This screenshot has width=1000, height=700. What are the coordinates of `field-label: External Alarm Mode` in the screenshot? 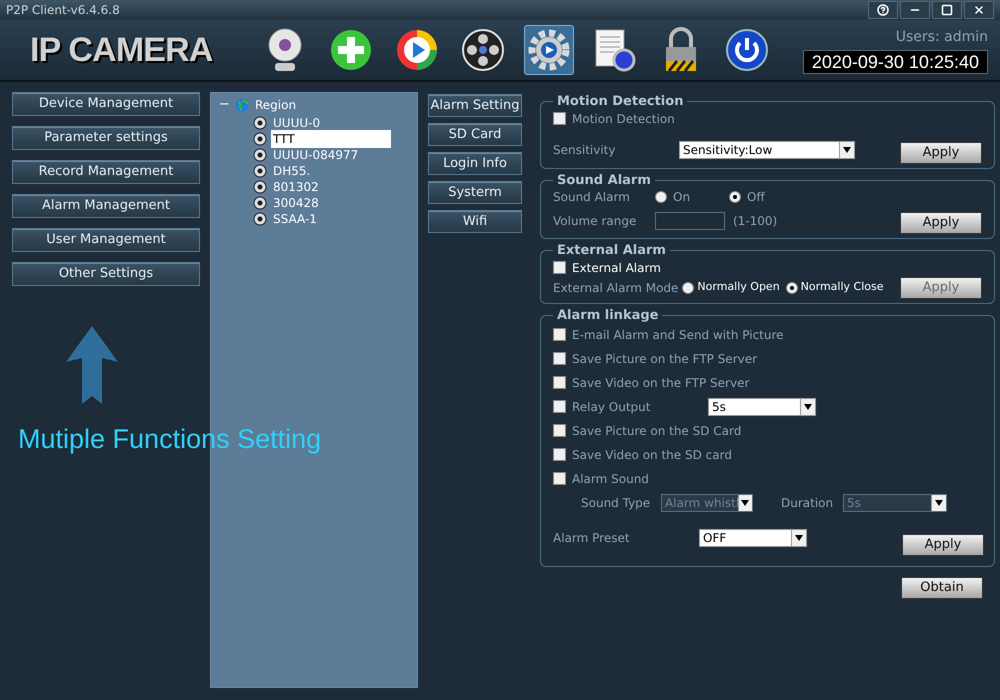 It's located at (615, 288).